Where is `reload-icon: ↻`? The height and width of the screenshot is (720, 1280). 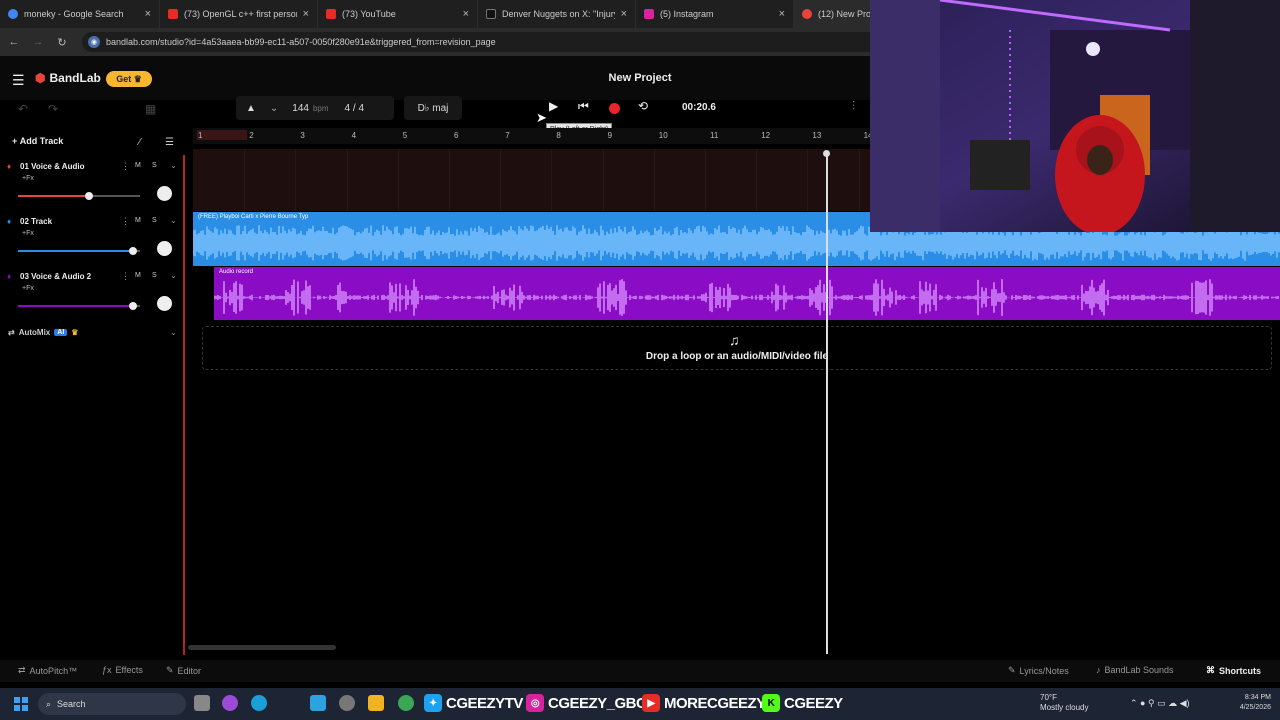 reload-icon: ↻ is located at coordinates (62, 42).